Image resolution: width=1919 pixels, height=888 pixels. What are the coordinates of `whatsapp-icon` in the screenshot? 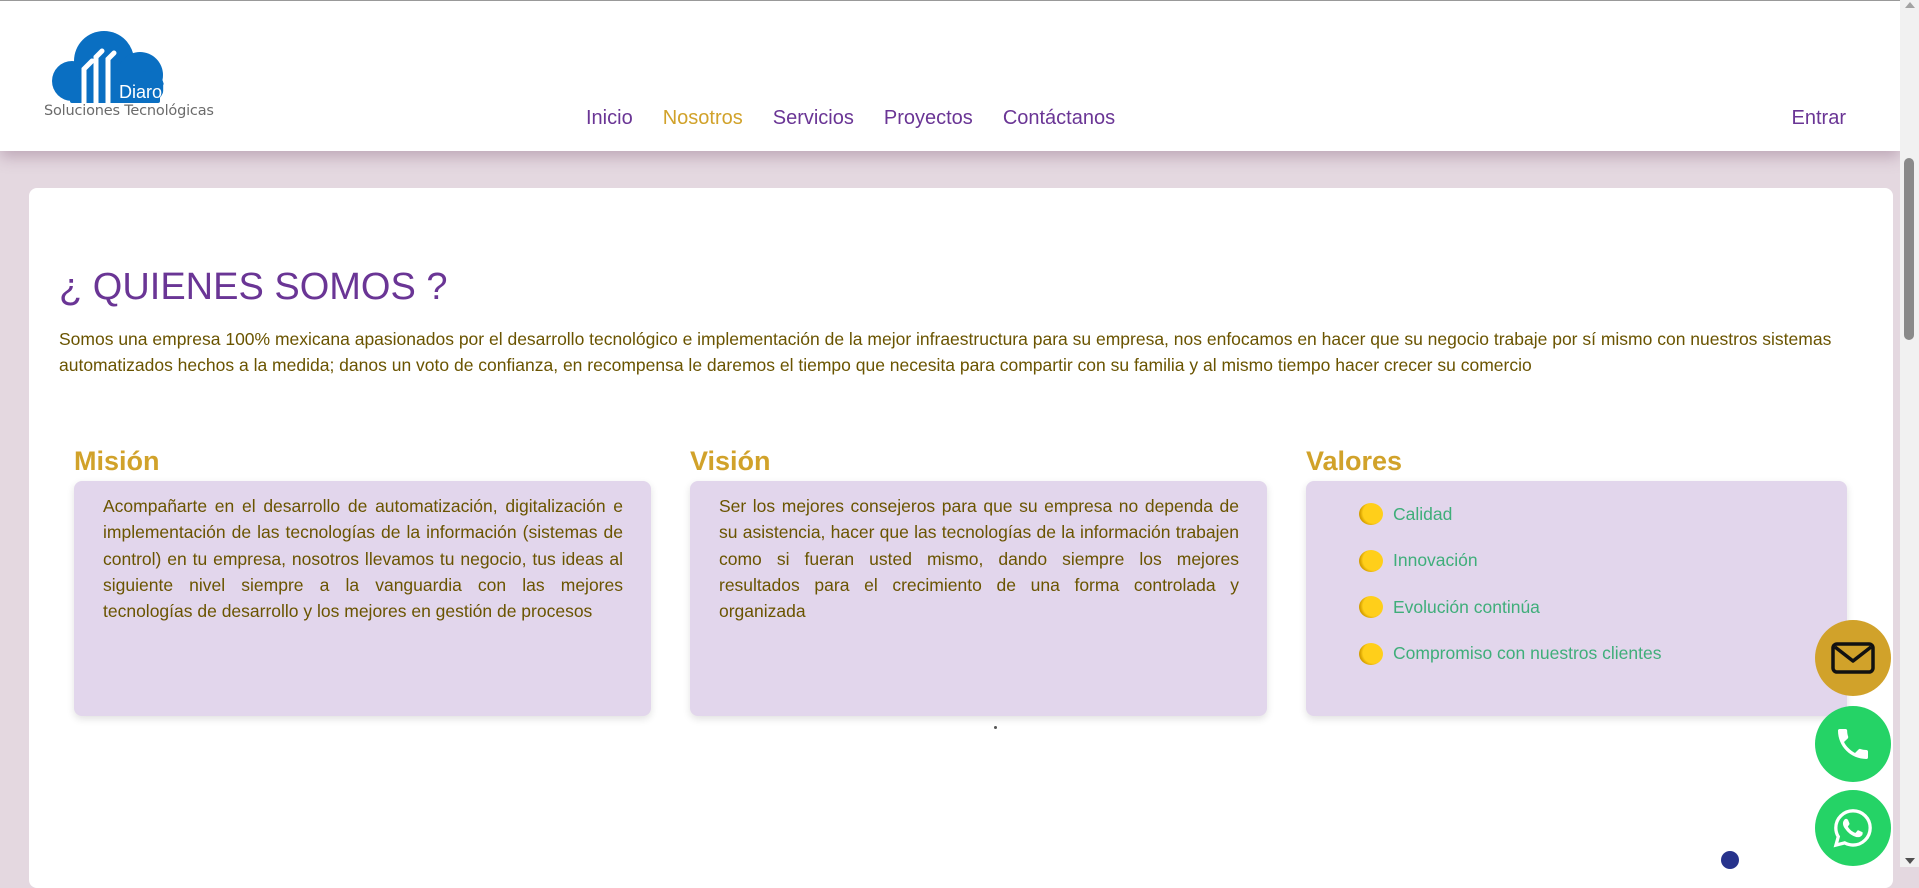 It's located at (1852, 828).